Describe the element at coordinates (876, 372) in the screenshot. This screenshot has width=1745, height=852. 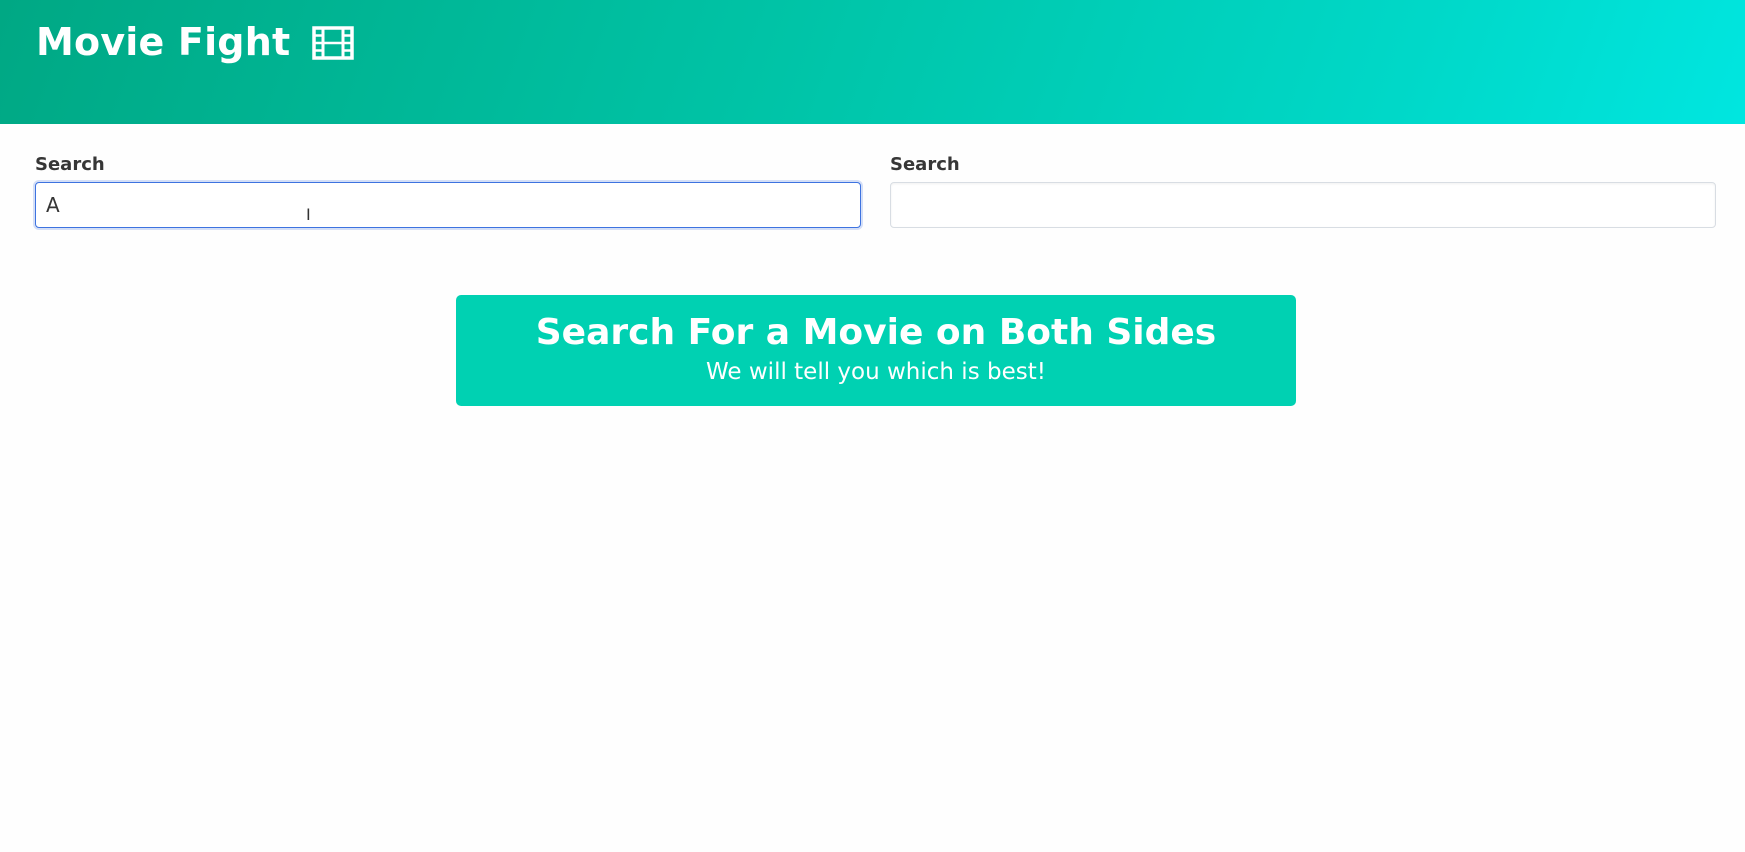
I see `notice-subtitle: We will tell you which is best!` at that location.